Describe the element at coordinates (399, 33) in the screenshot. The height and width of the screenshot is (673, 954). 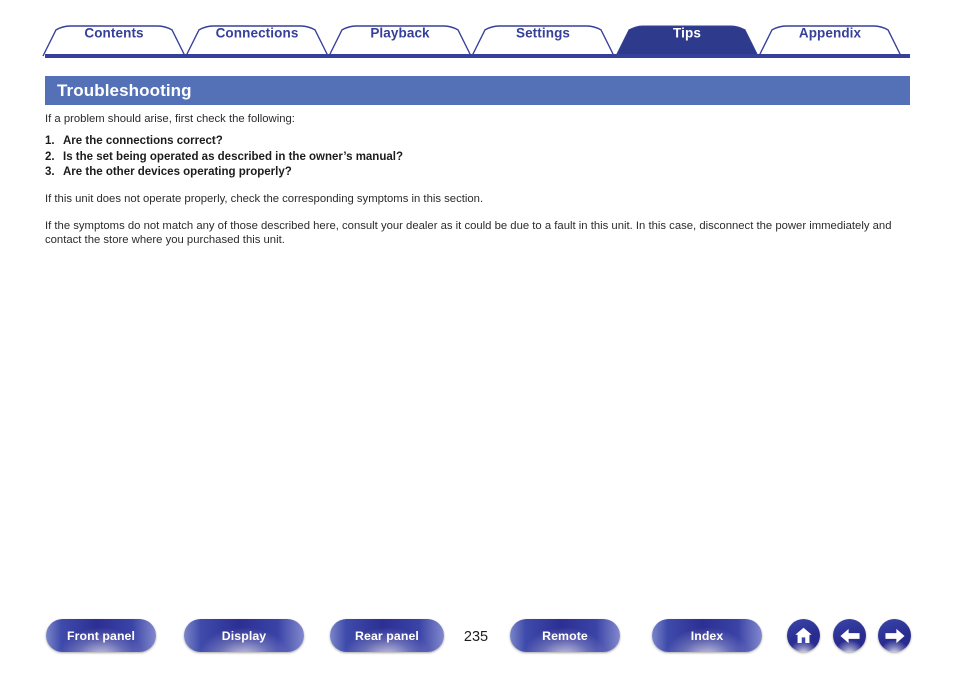
I see `tab-playback: Playback` at that location.